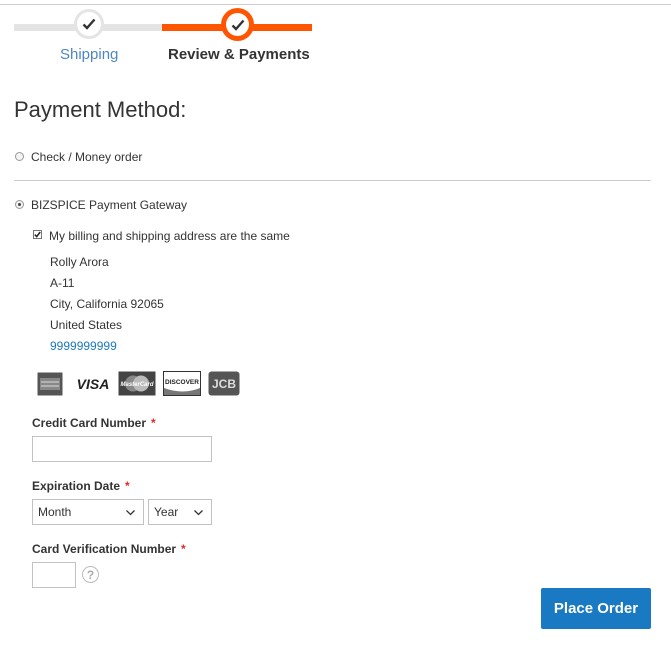 This screenshot has height=645, width=671. I want to click on step-shipping-marker, so click(89, 24).